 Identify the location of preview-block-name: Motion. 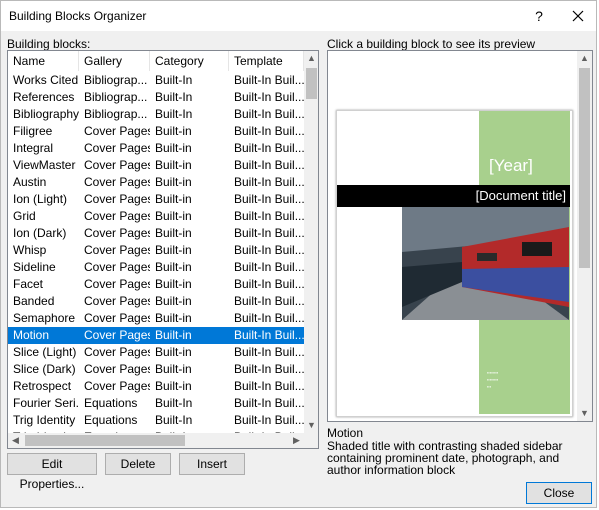
(345, 433).